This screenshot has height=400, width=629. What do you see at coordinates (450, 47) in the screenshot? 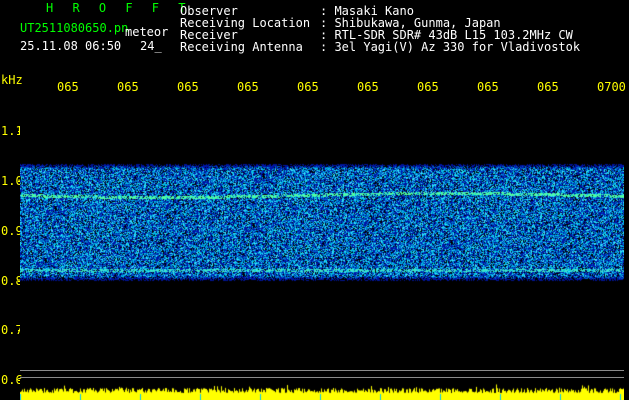
I see `info-value: : 3el Yagi(V) Az 330 for Vladivostok` at bounding box center [450, 47].